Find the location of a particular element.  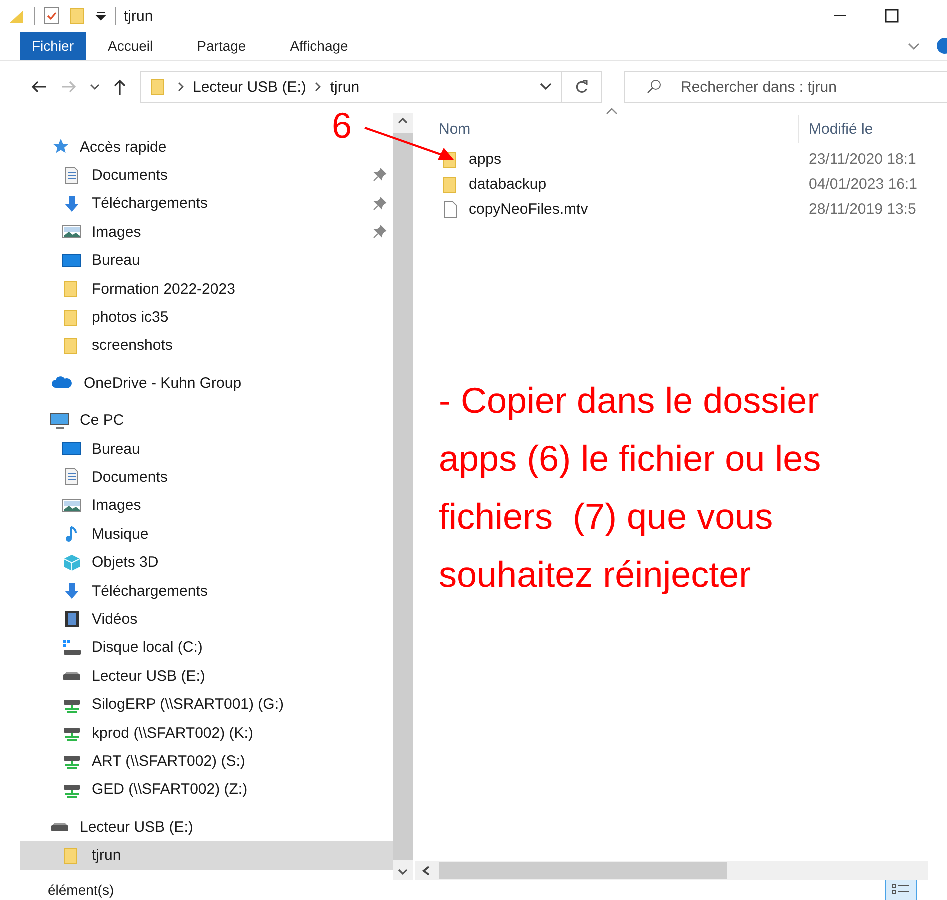

expand-ribbon-icon is located at coordinates (914, 46).